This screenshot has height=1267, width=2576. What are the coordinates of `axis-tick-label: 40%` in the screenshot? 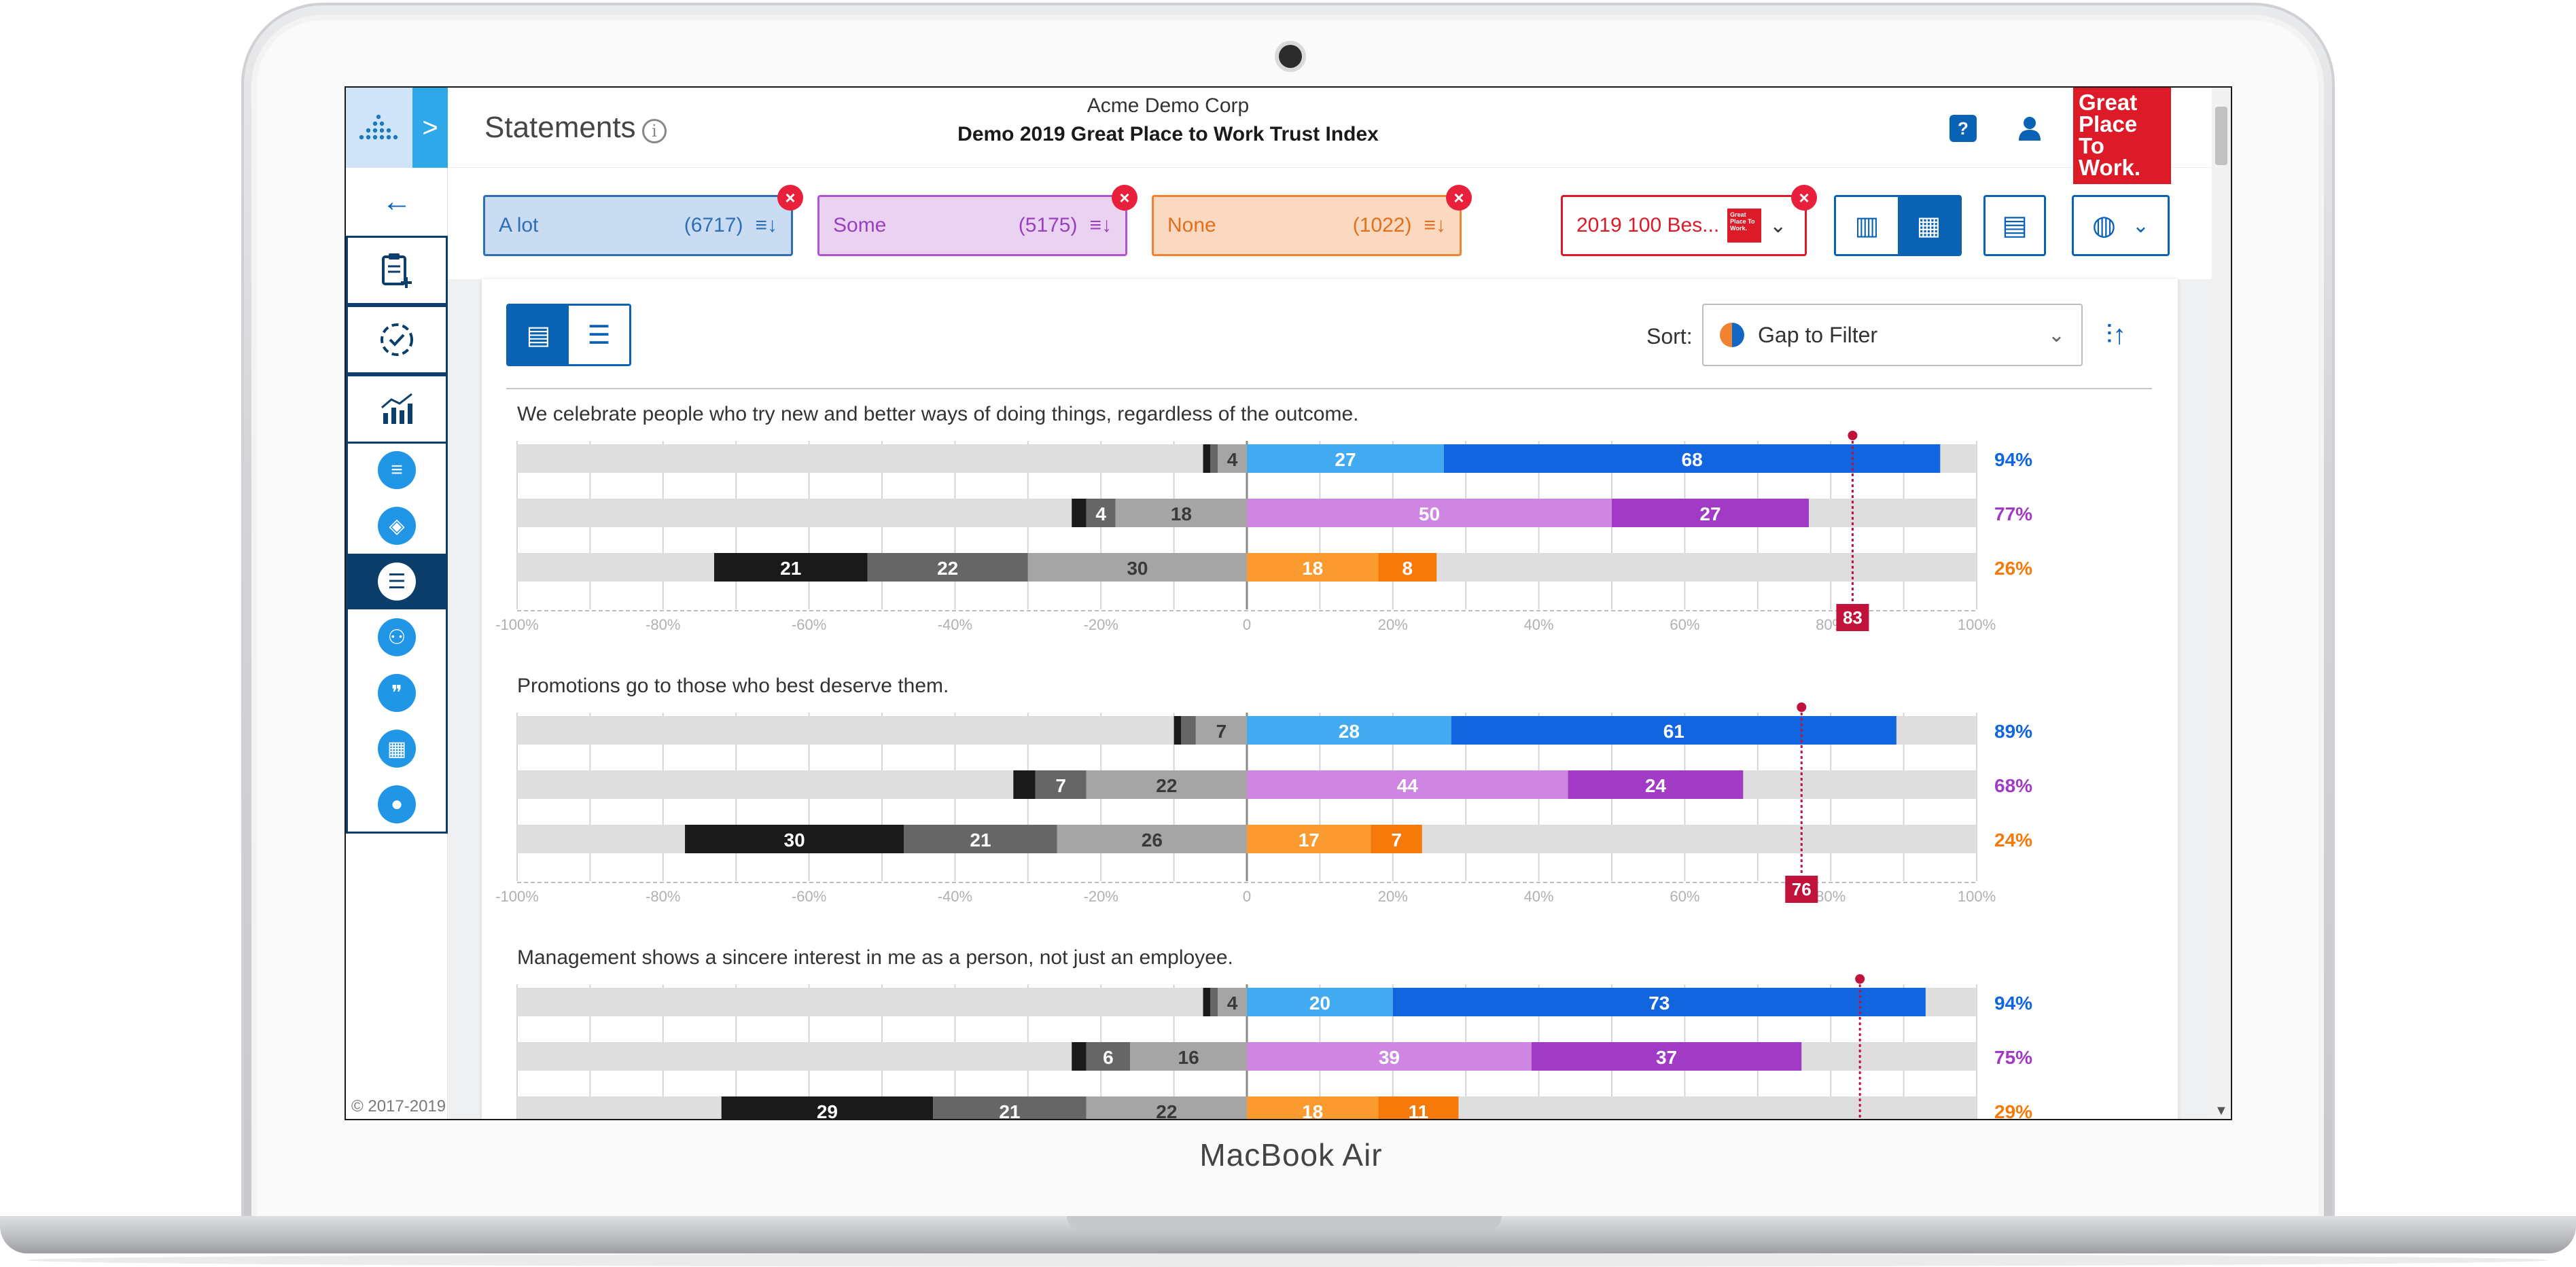 It's located at (1539, 896).